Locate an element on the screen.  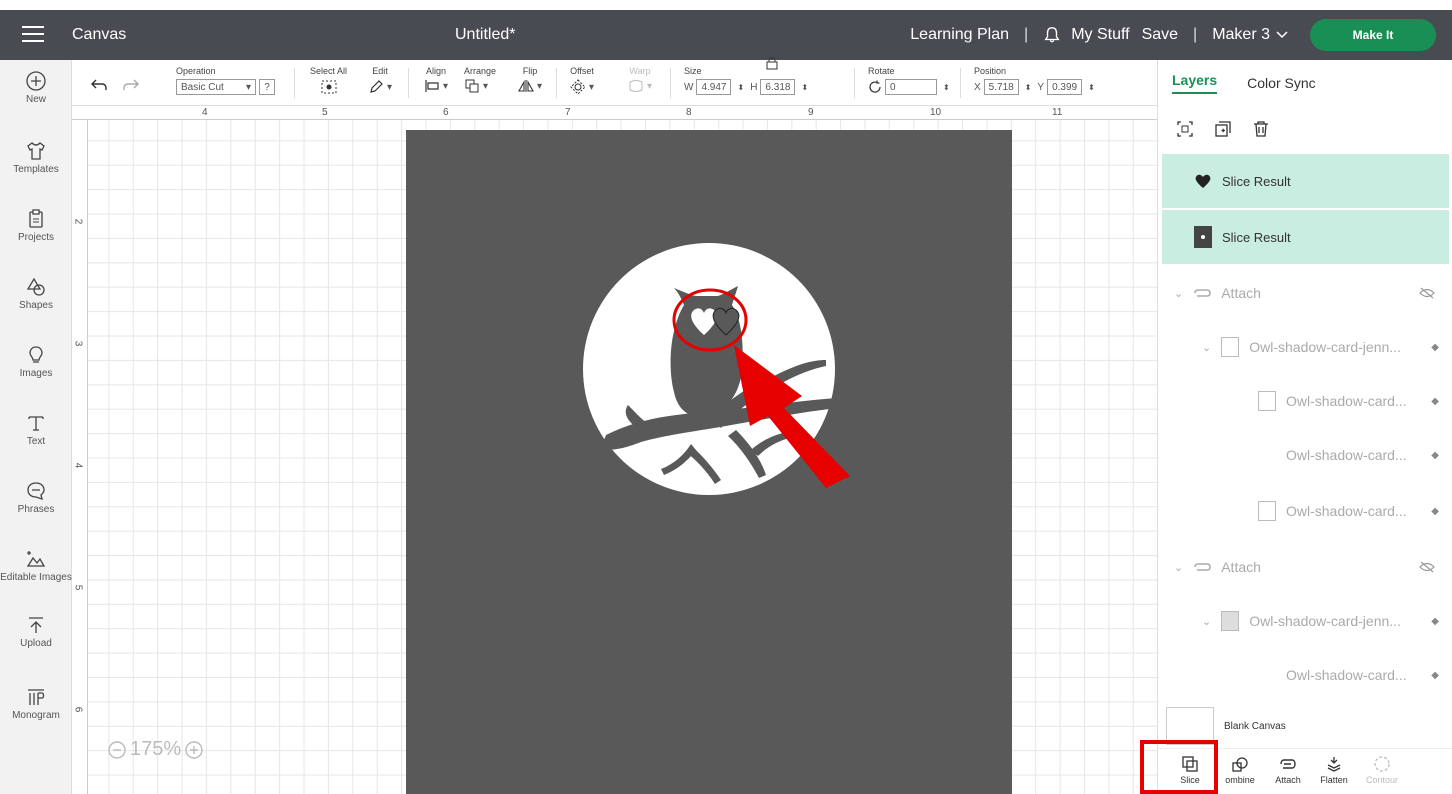
height-input: 6.318 is located at coordinates (778, 87).